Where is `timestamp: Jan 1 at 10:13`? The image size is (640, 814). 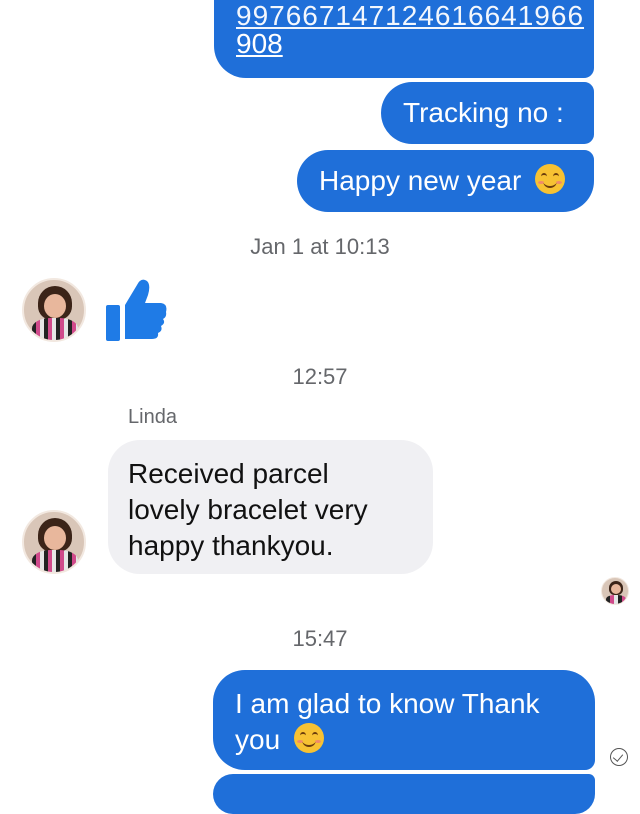
timestamp: Jan 1 at 10:13 is located at coordinates (320, 246).